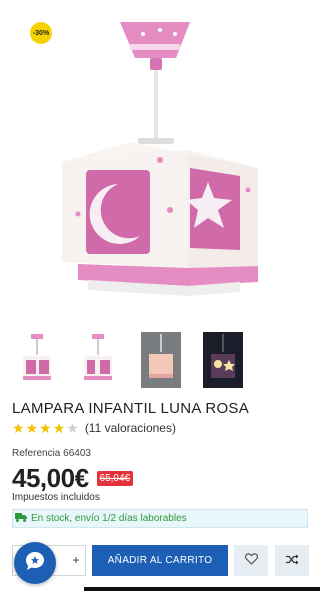 The width and height of the screenshot is (320, 591). I want to click on wishlist-button, so click(251, 560).